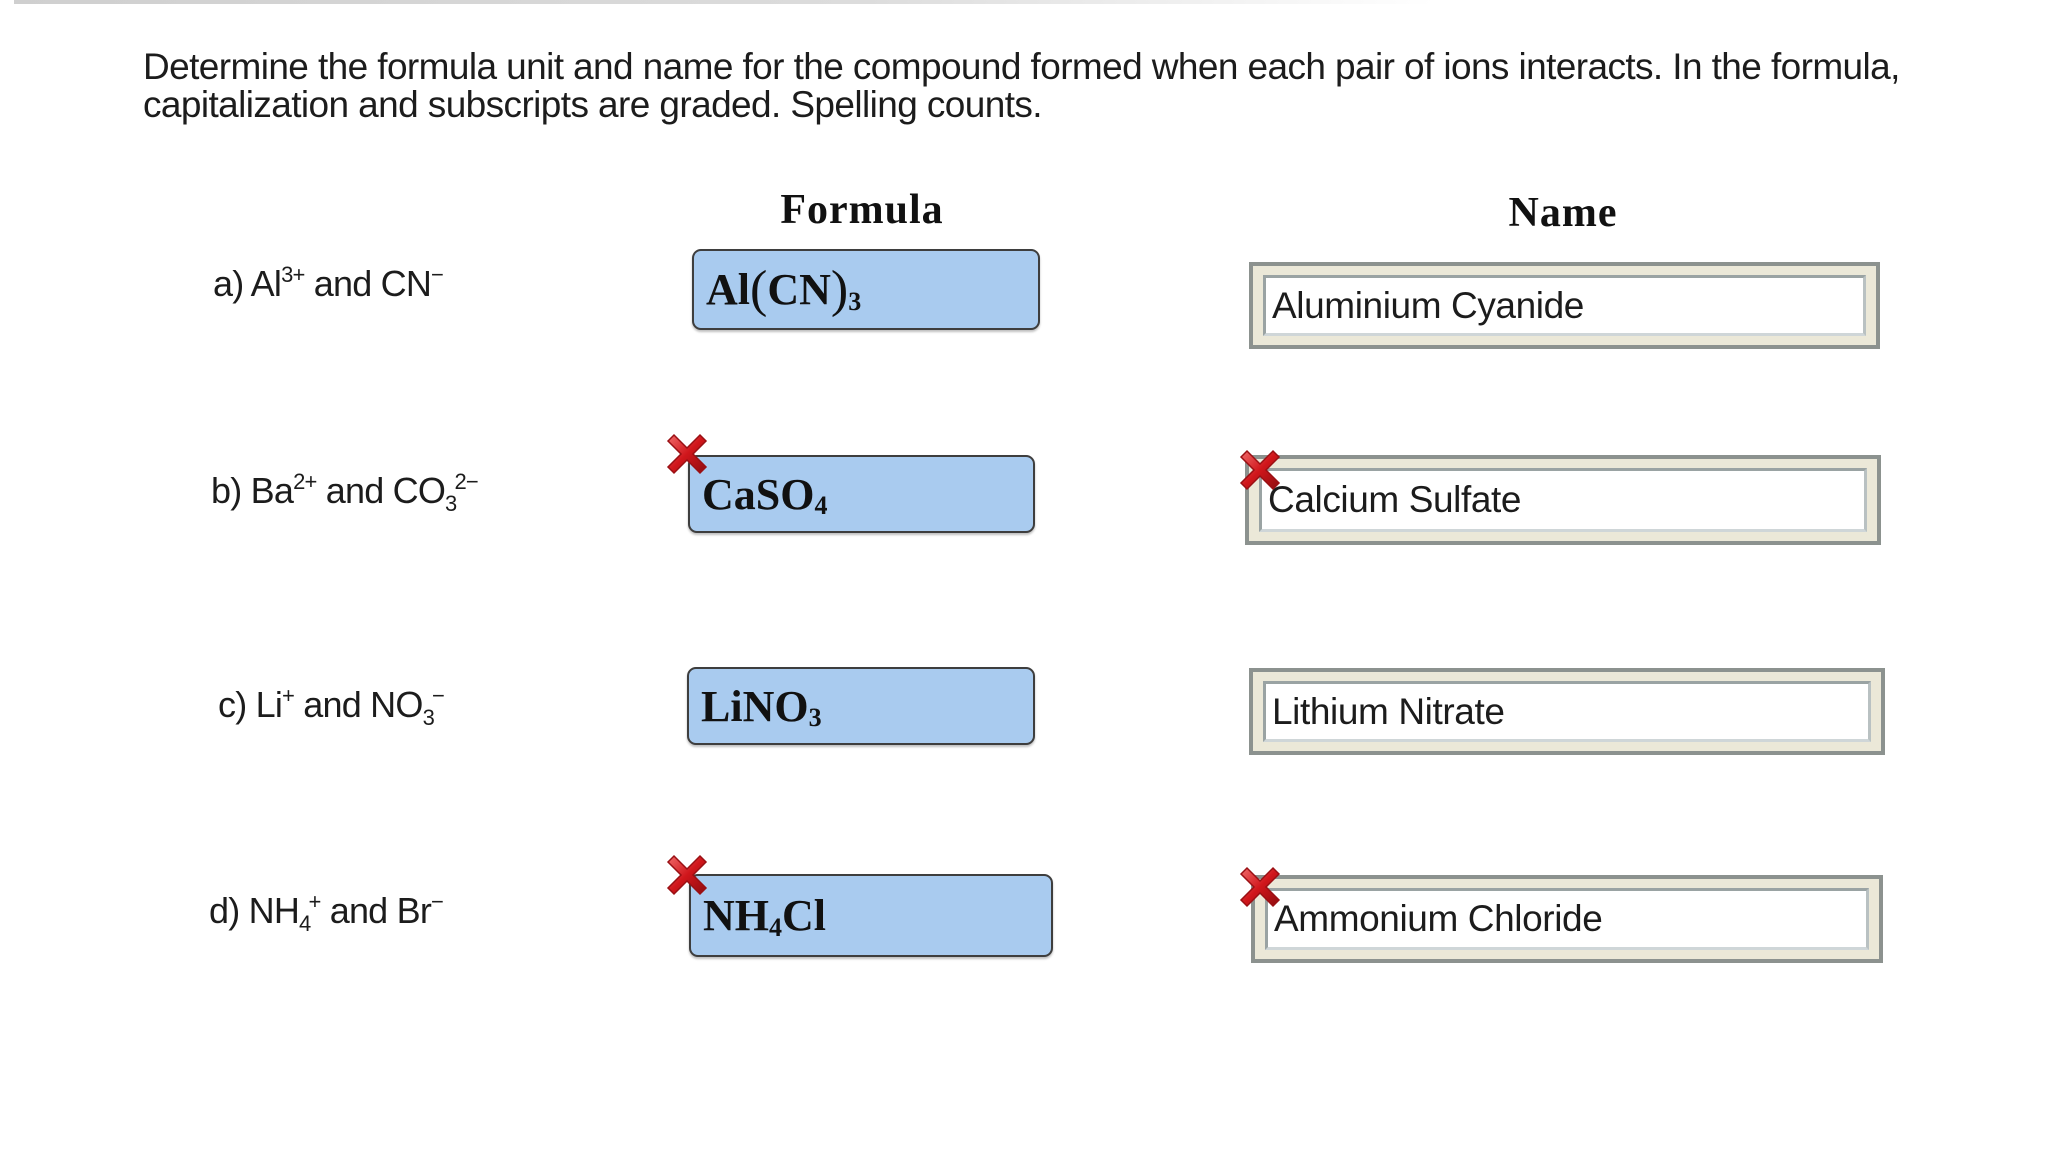  What do you see at coordinates (871, 915) in the screenshot?
I see `formula-input-d: NH 4 Cl` at bounding box center [871, 915].